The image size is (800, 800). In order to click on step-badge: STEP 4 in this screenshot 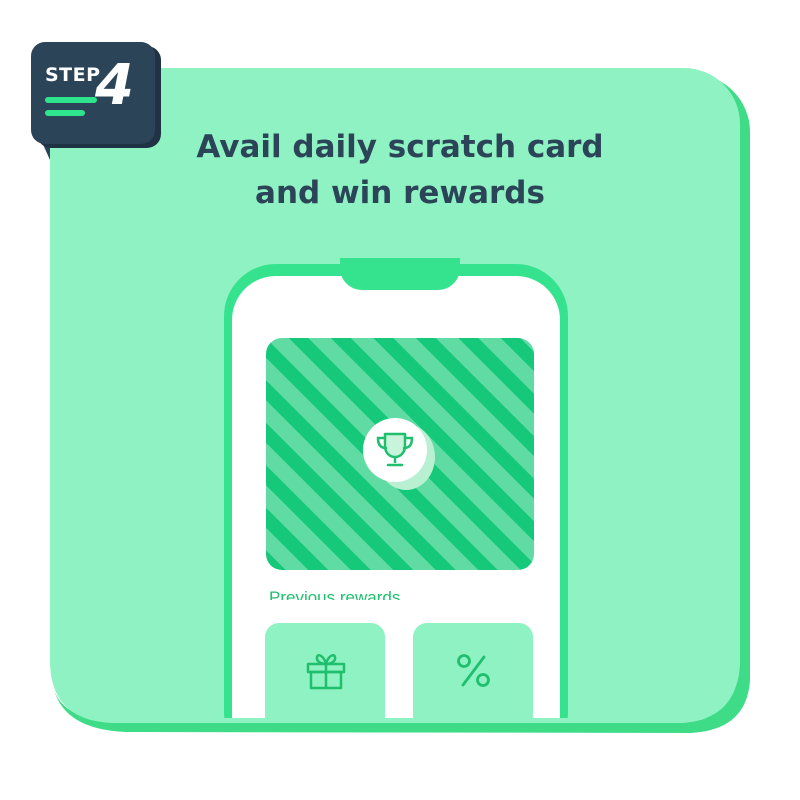, I will do `click(93, 93)`.